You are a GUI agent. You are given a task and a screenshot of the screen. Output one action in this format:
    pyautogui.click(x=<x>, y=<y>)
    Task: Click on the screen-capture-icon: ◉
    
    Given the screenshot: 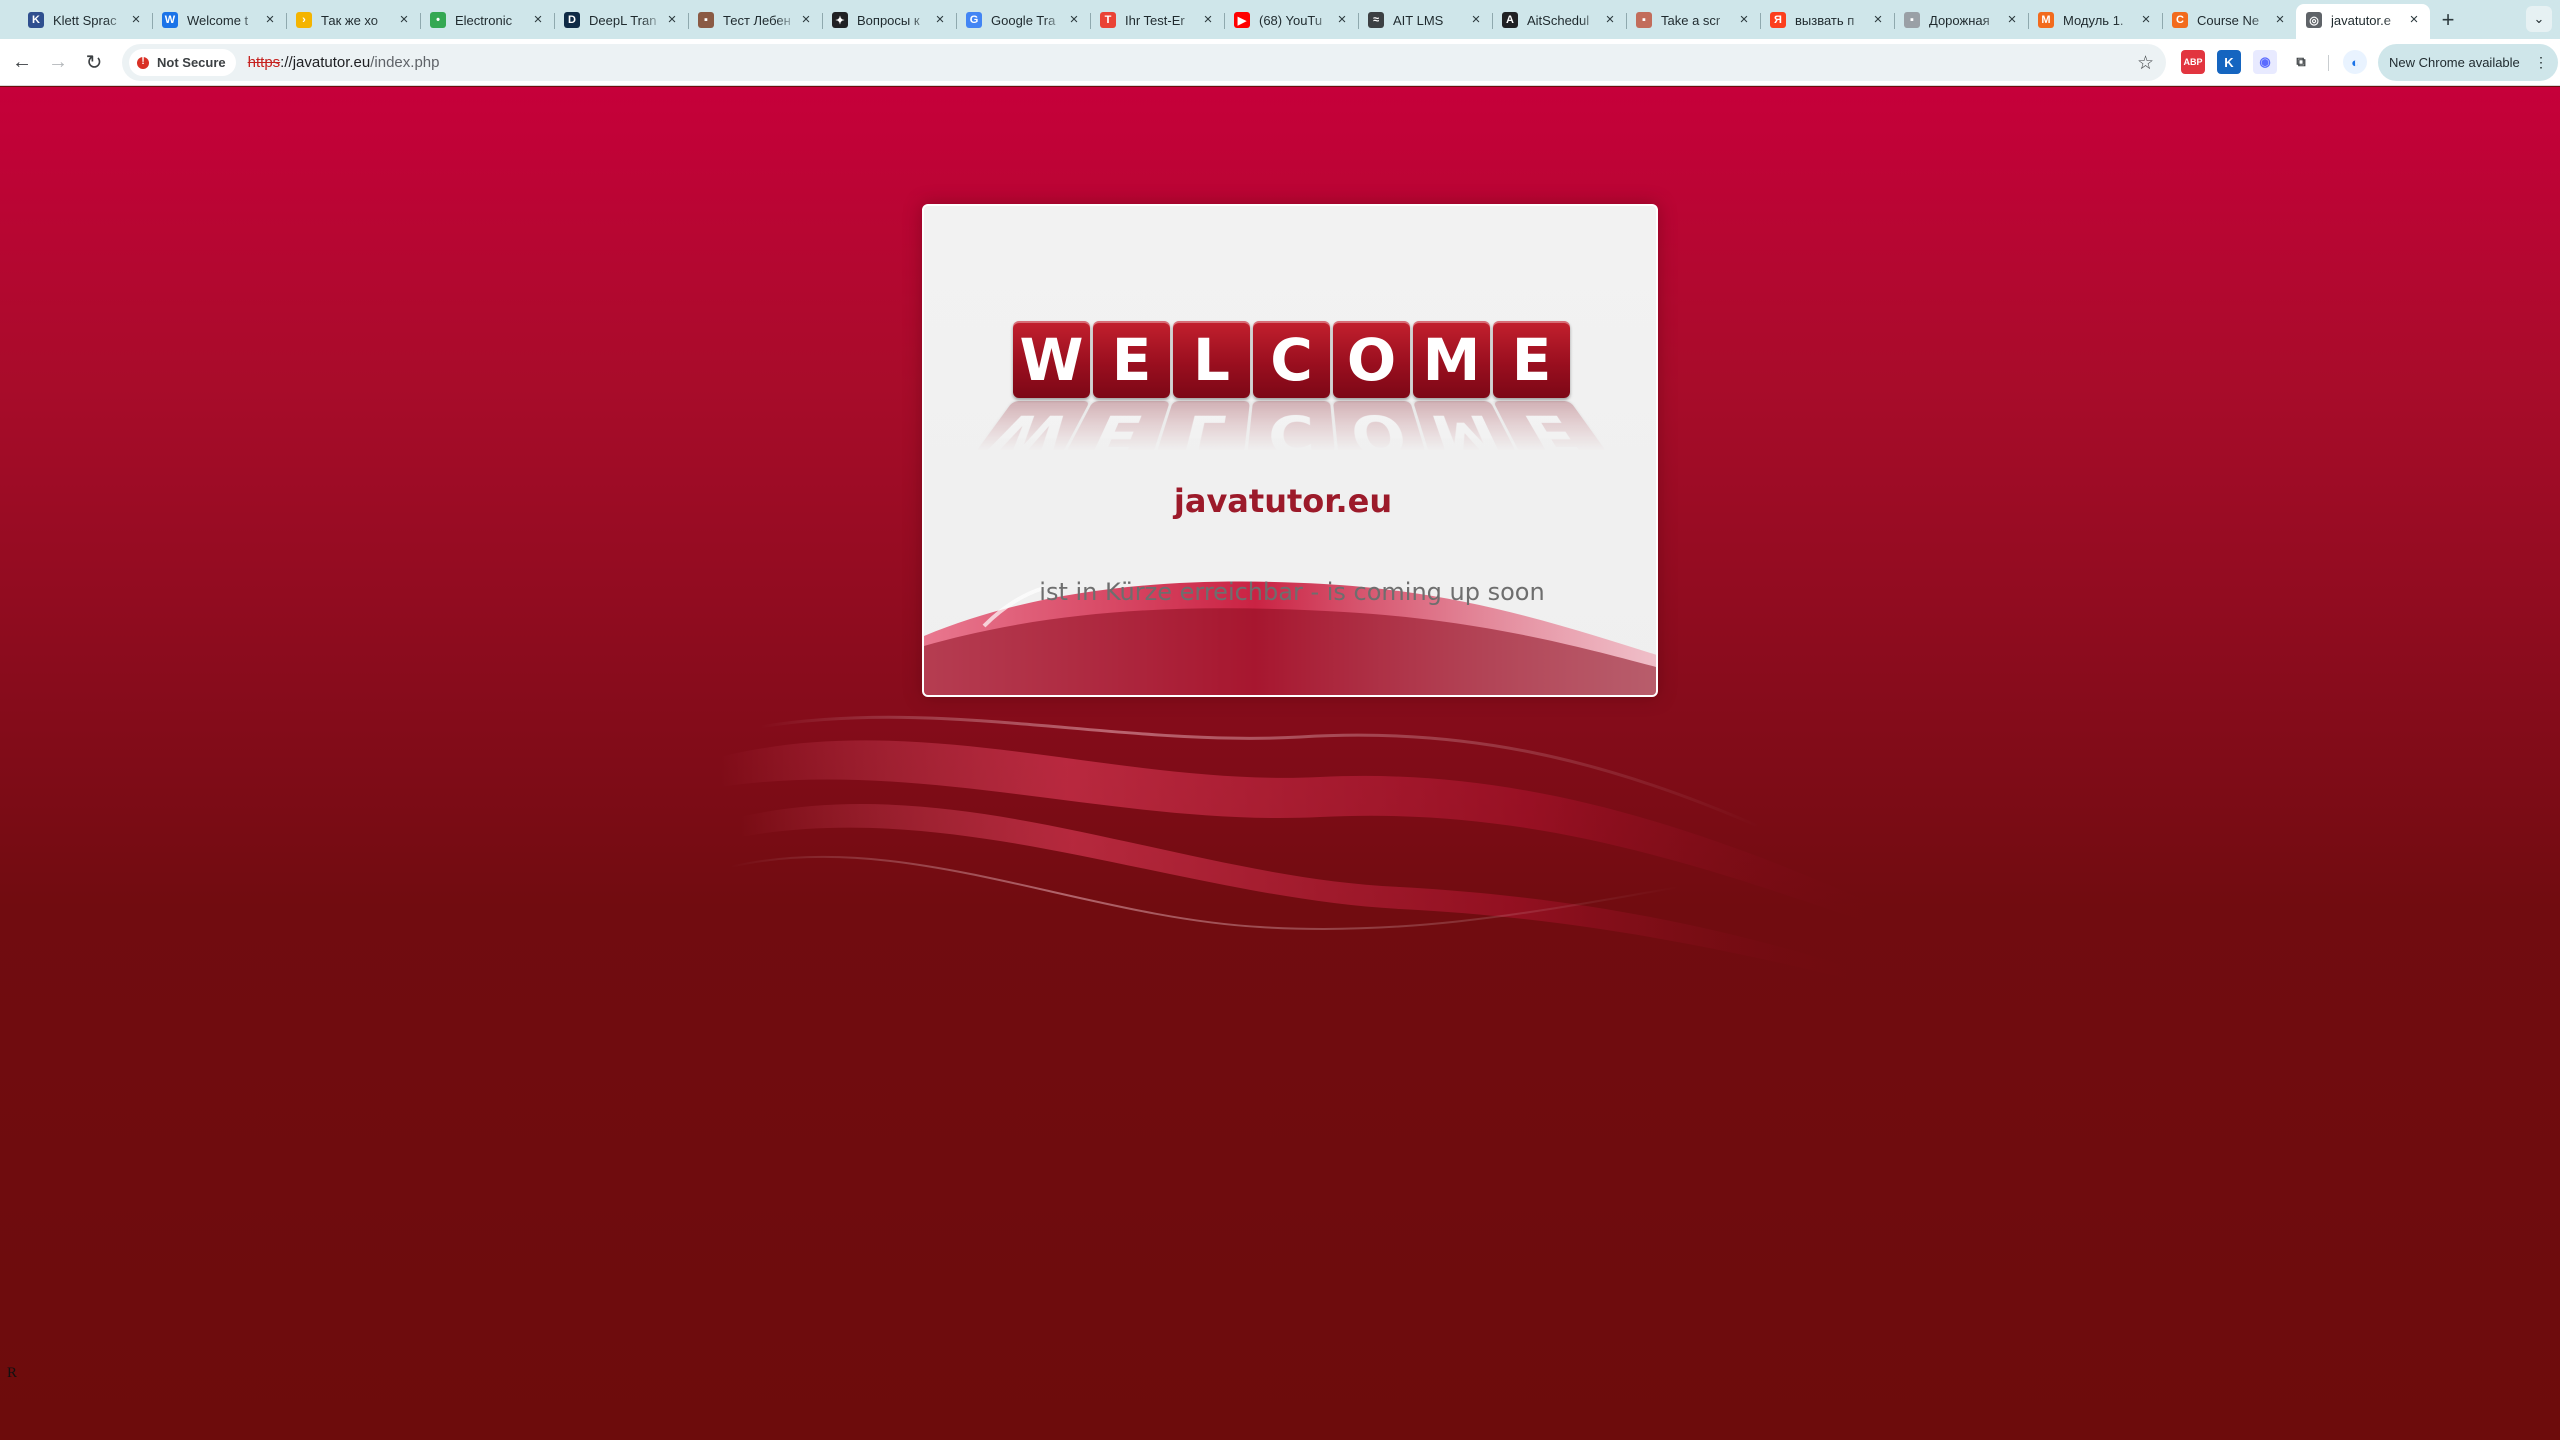 What is the action you would take?
    pyautogui.click(x=2265, y=62)
    